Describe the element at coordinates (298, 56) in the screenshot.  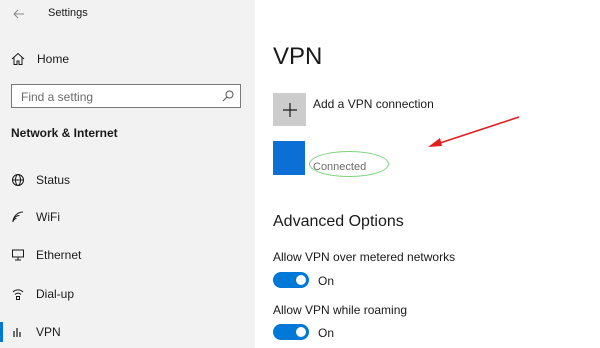
I see `page-title: VPN` at that location.